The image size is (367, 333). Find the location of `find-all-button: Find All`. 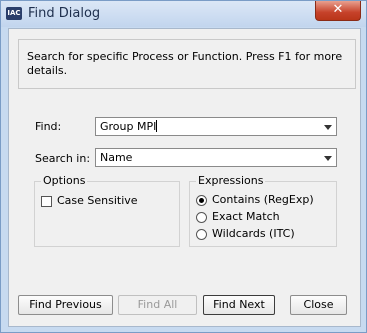

find-all-button: Find All is located at coordinates (157, 305).